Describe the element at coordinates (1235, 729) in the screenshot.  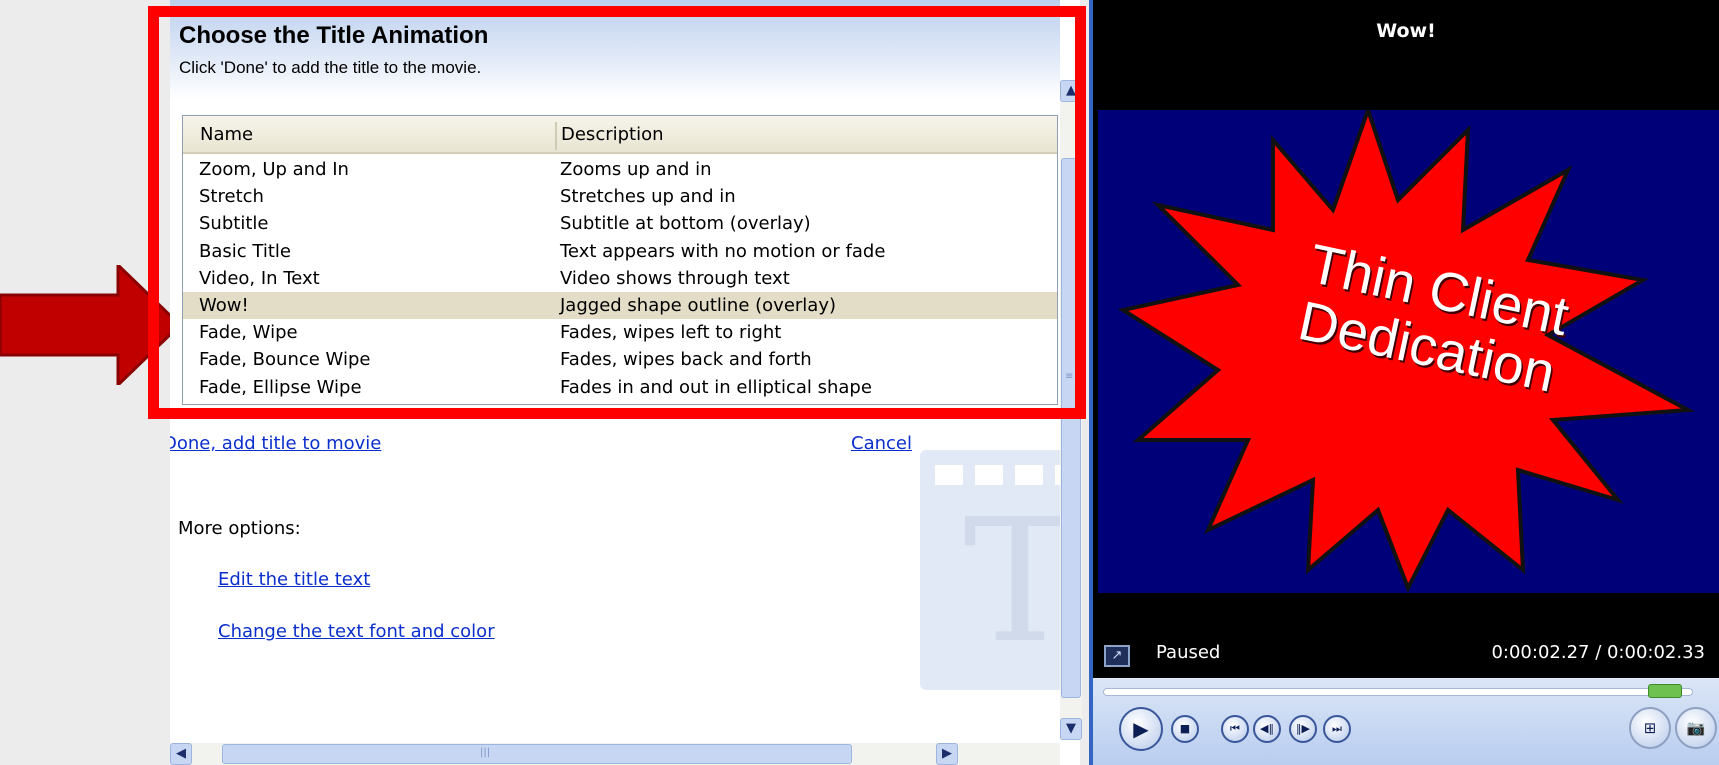
I see `previous-icon: ⏮` at that location.